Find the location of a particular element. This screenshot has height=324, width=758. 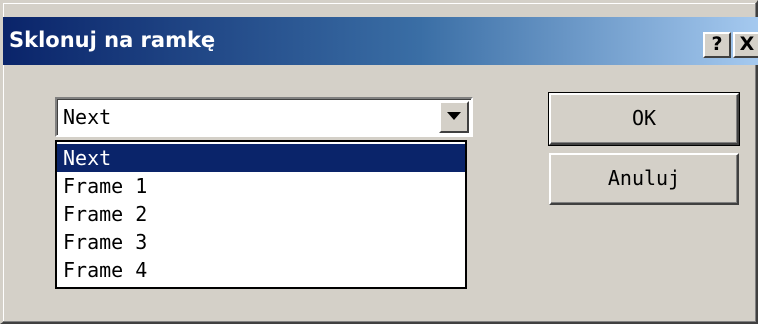

dropdown-option-frame-2: Frame 2 is located at coordinates (261, 214).